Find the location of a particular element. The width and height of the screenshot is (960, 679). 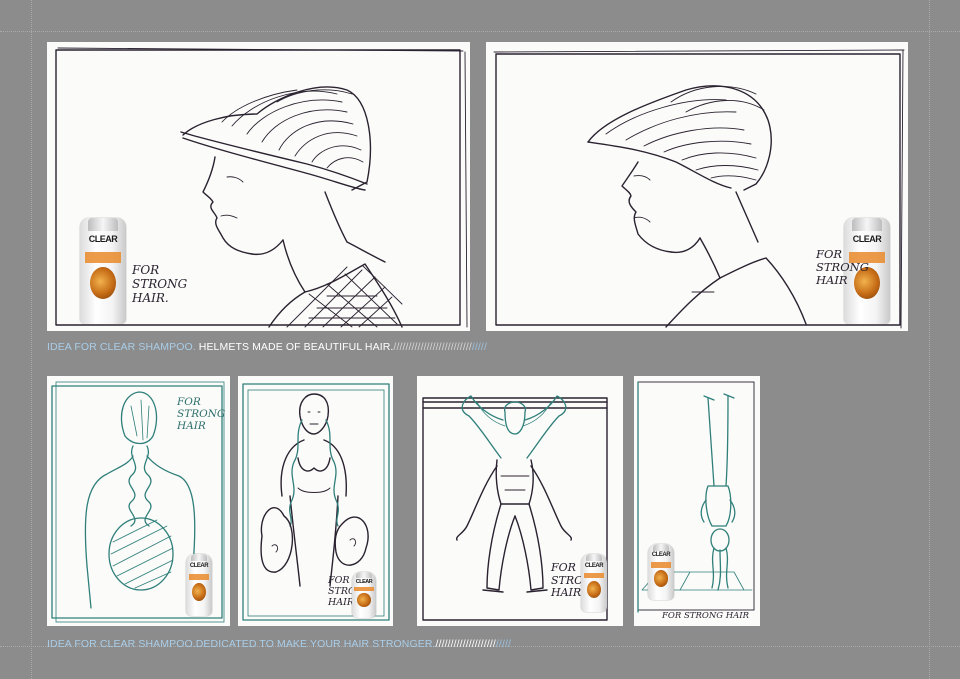

caption-main: HELMETS MADE OF BEAUTIFUL HAIR. is located at coordinates (294, 347).